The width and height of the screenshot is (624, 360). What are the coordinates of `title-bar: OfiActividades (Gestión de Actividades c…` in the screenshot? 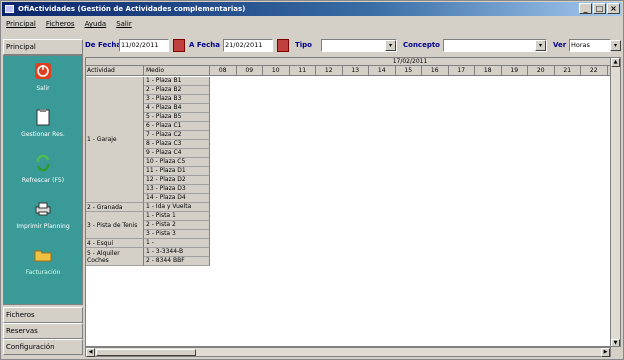 It's located at (312, 9).